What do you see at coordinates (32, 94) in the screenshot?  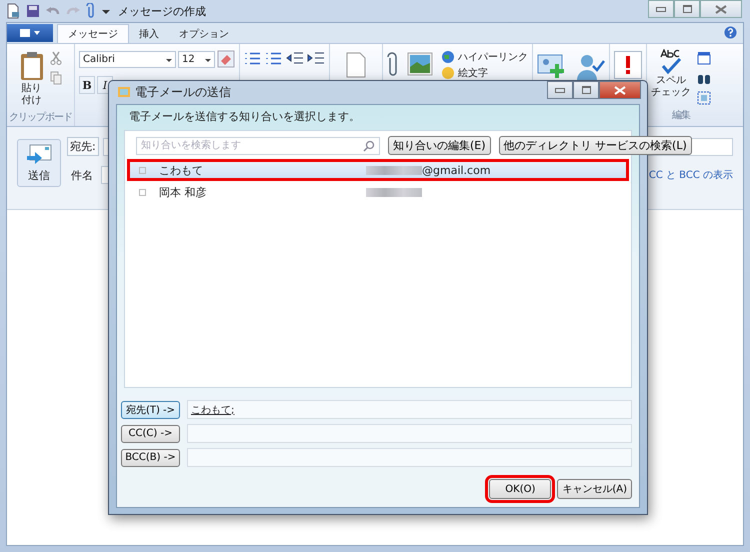 I see `paste-button: 貼り付け` at bounding box center [32, 94].